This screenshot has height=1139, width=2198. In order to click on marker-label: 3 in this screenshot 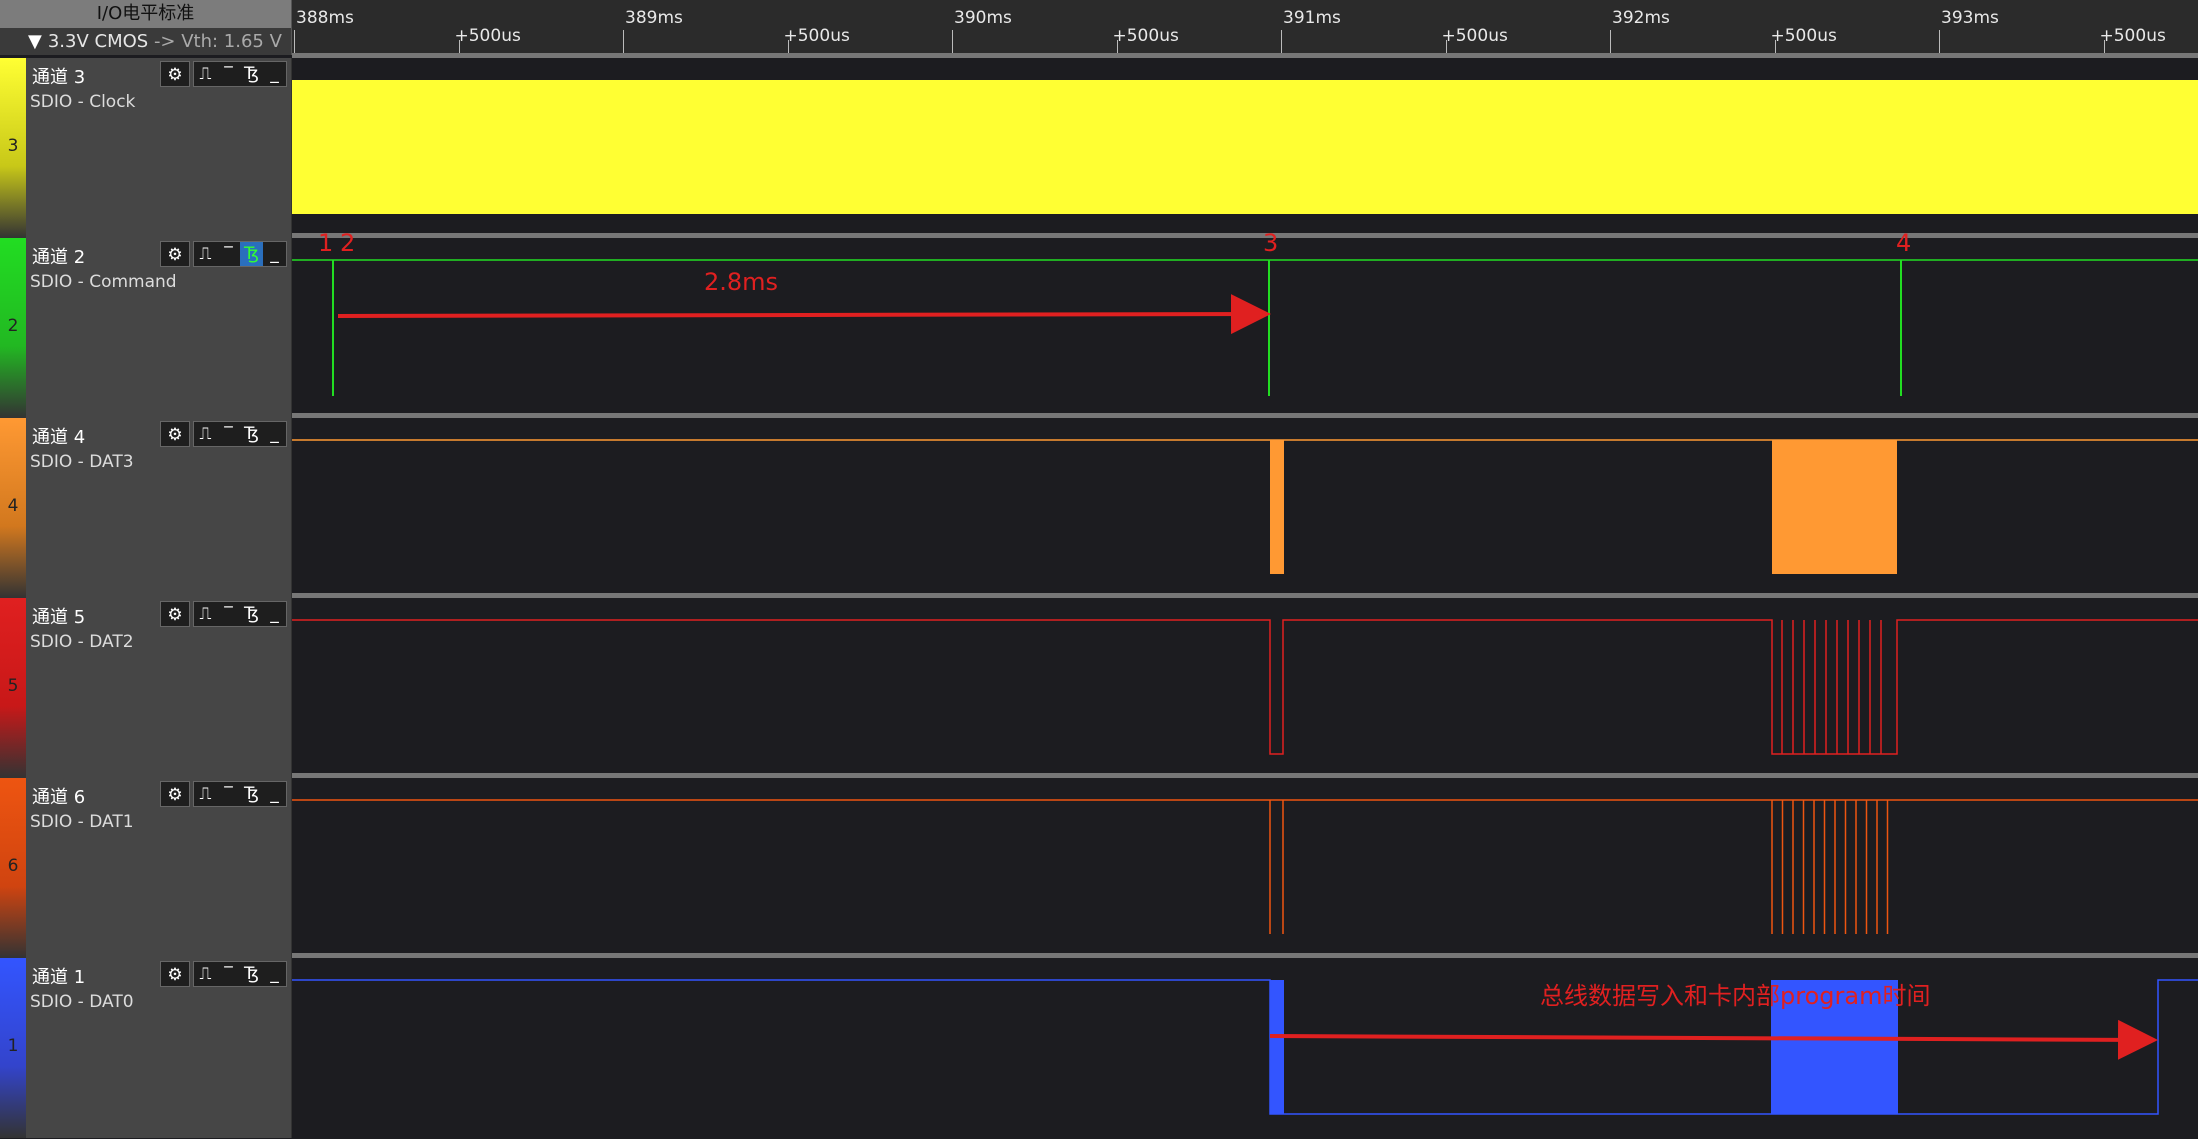, I will do `click(1270, 243)`.